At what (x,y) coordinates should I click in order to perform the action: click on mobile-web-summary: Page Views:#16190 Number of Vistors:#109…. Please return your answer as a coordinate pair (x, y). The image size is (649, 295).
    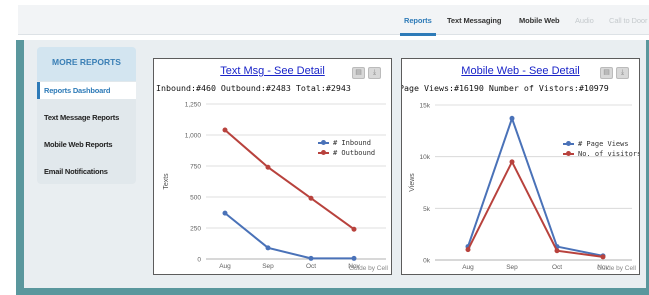
    Looking at the image, I should click on (505, 88).